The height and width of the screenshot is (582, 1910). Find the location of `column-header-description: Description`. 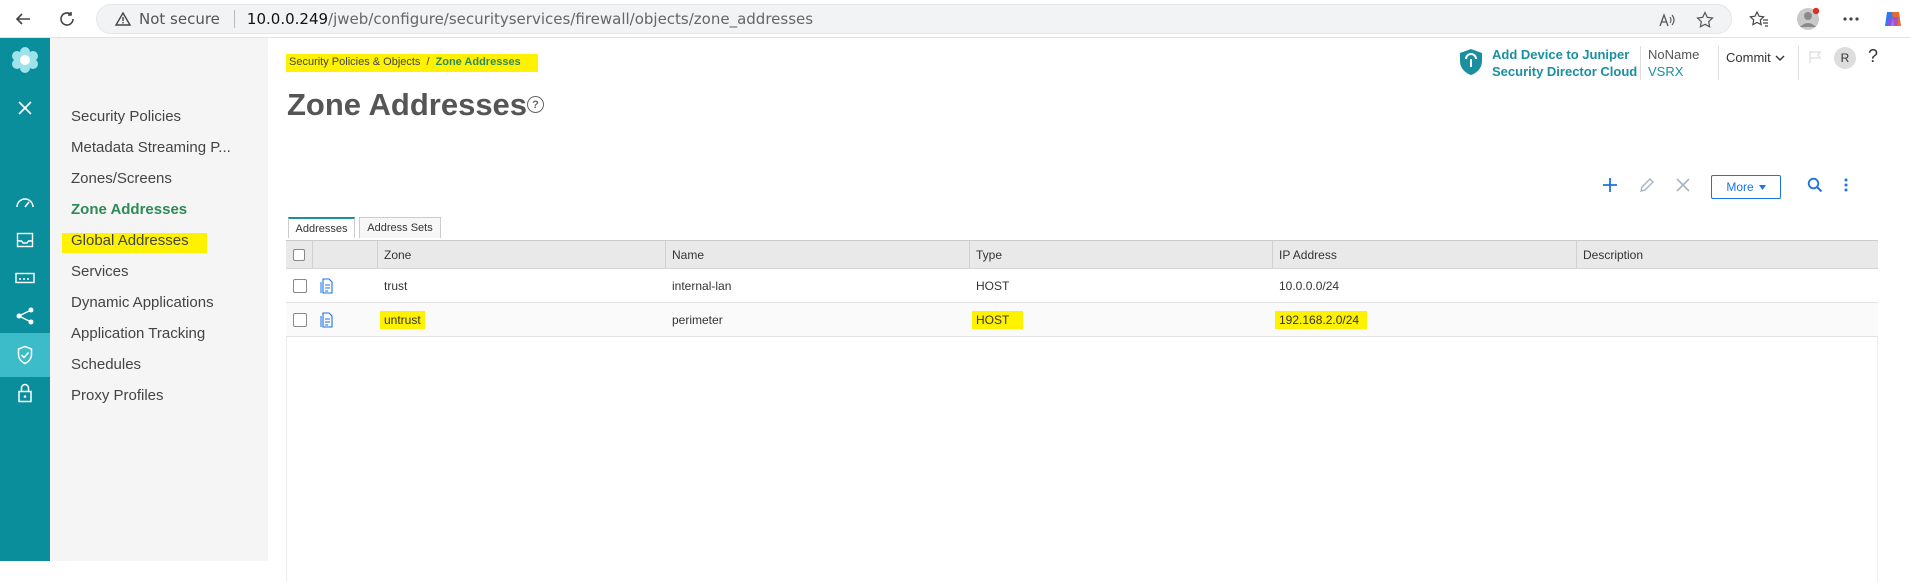

column-header-description: Description is located at coordinates (1727, 254).